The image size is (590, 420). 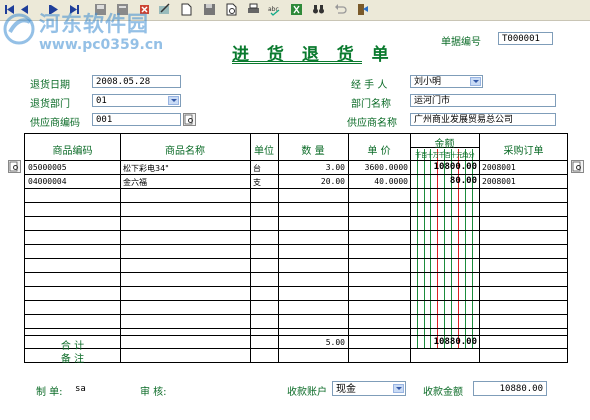 What do you see at coordinates (372, 123) in the screenshot?
I see `supplier-name-label: 供应商名称` at bounding box center [372, 123].